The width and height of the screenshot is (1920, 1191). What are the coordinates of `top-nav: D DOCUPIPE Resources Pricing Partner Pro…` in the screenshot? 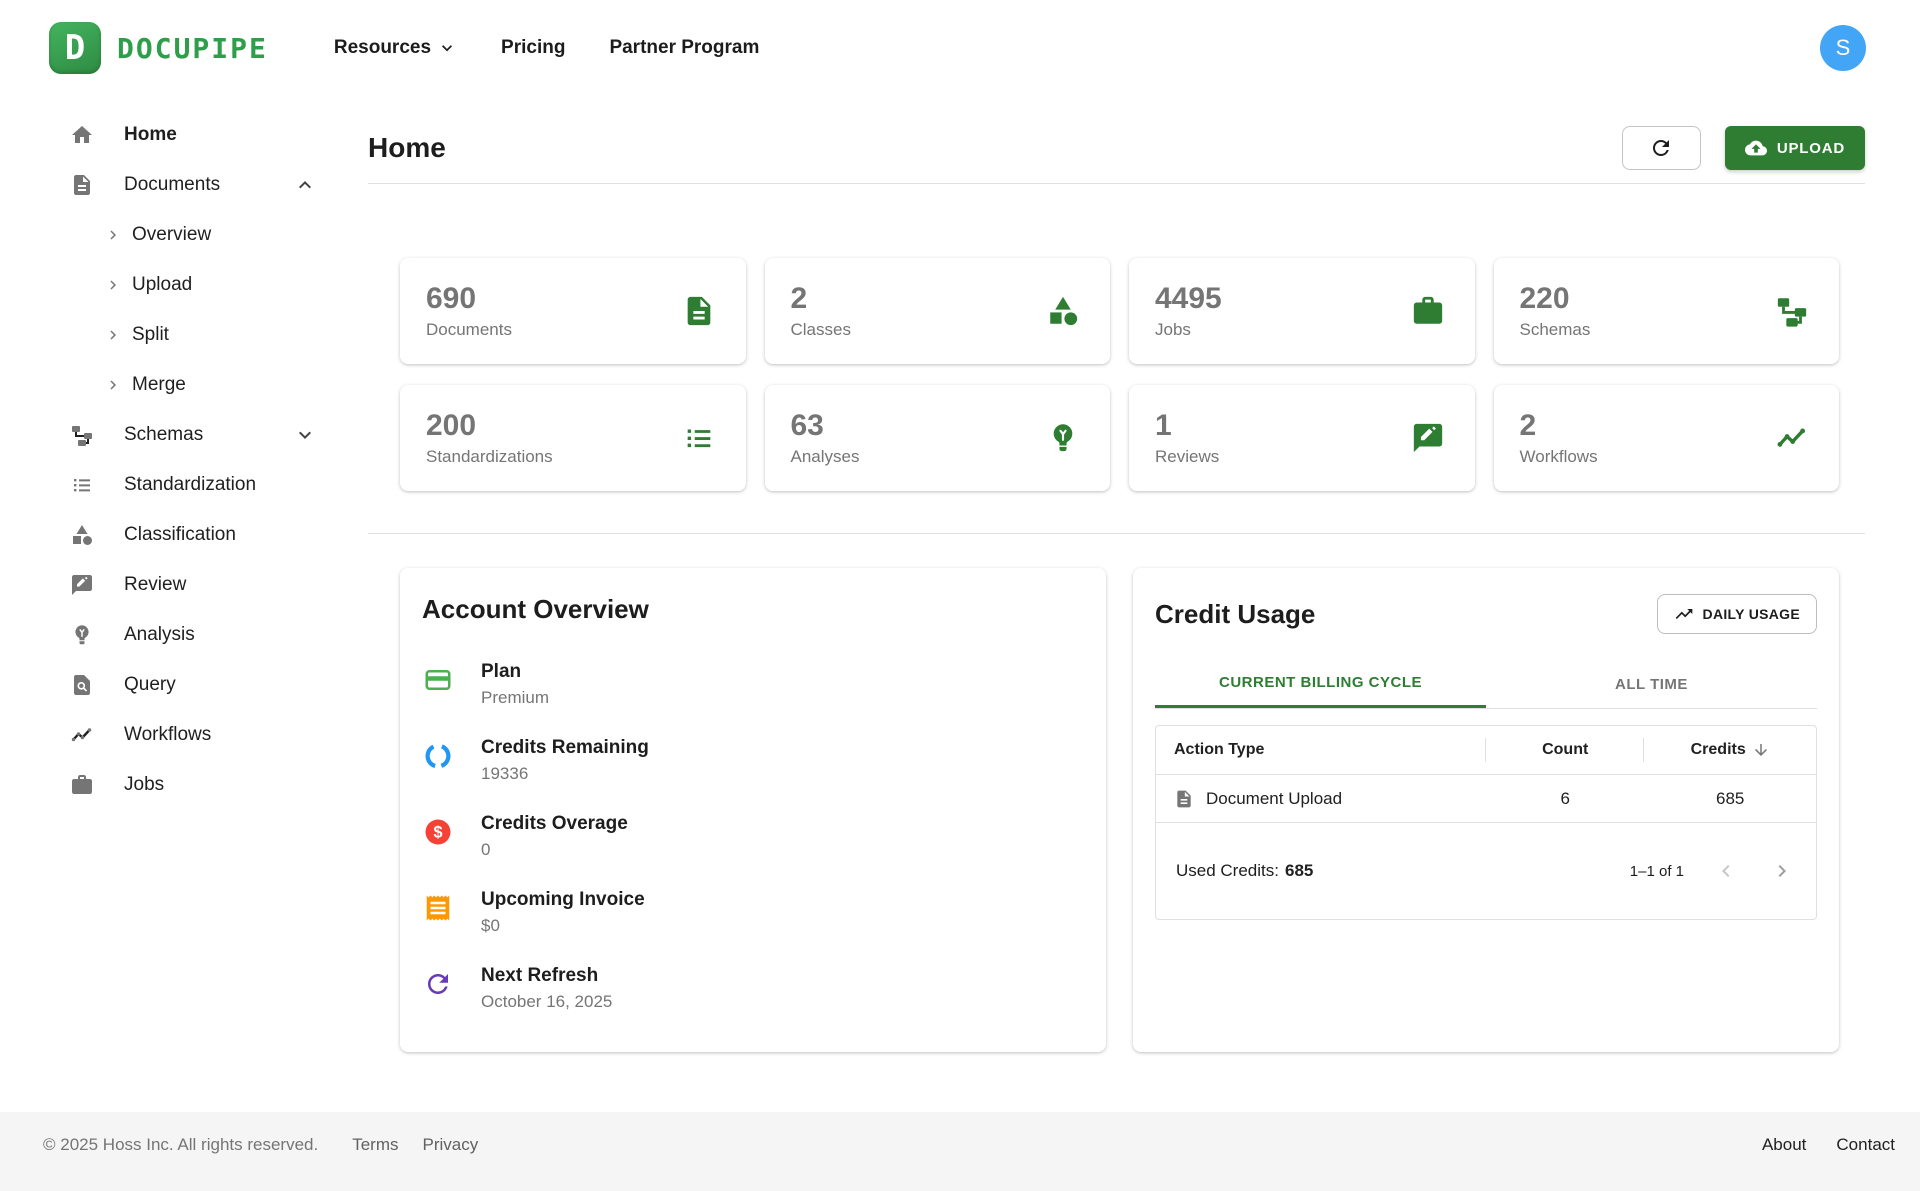 It's located at (960, 48).